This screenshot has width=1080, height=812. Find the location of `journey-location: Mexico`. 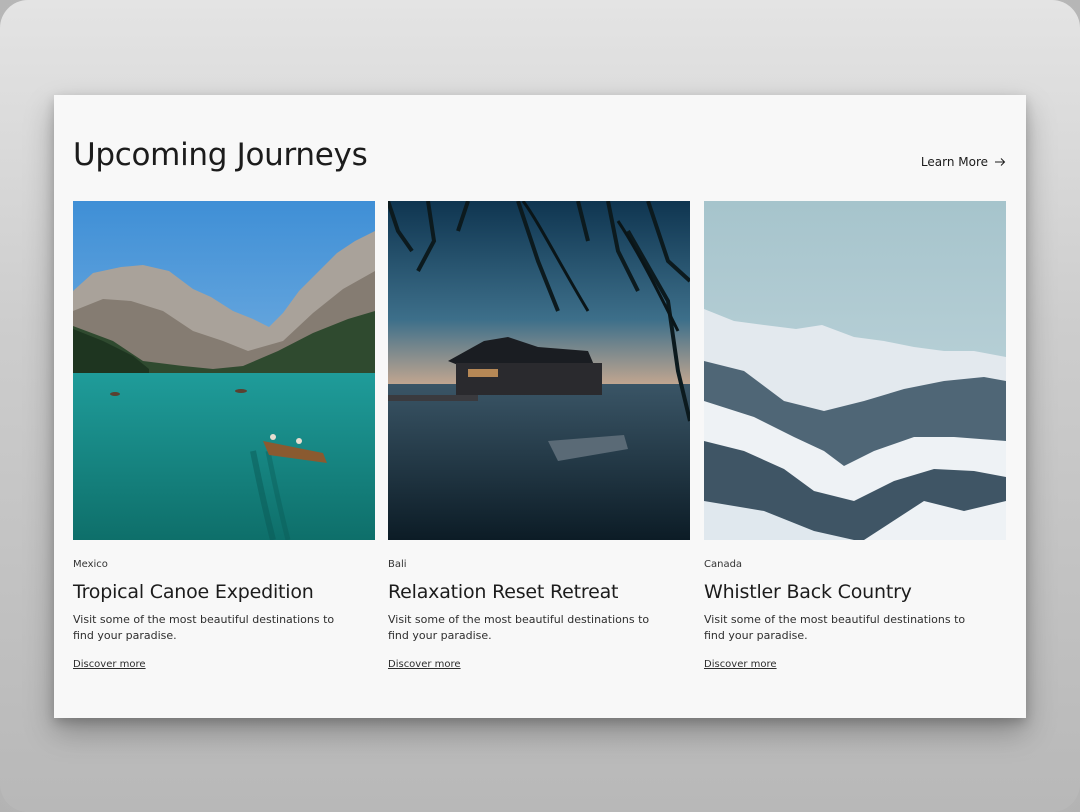

journey-location: Mexico is located at coordinates (90, 564).